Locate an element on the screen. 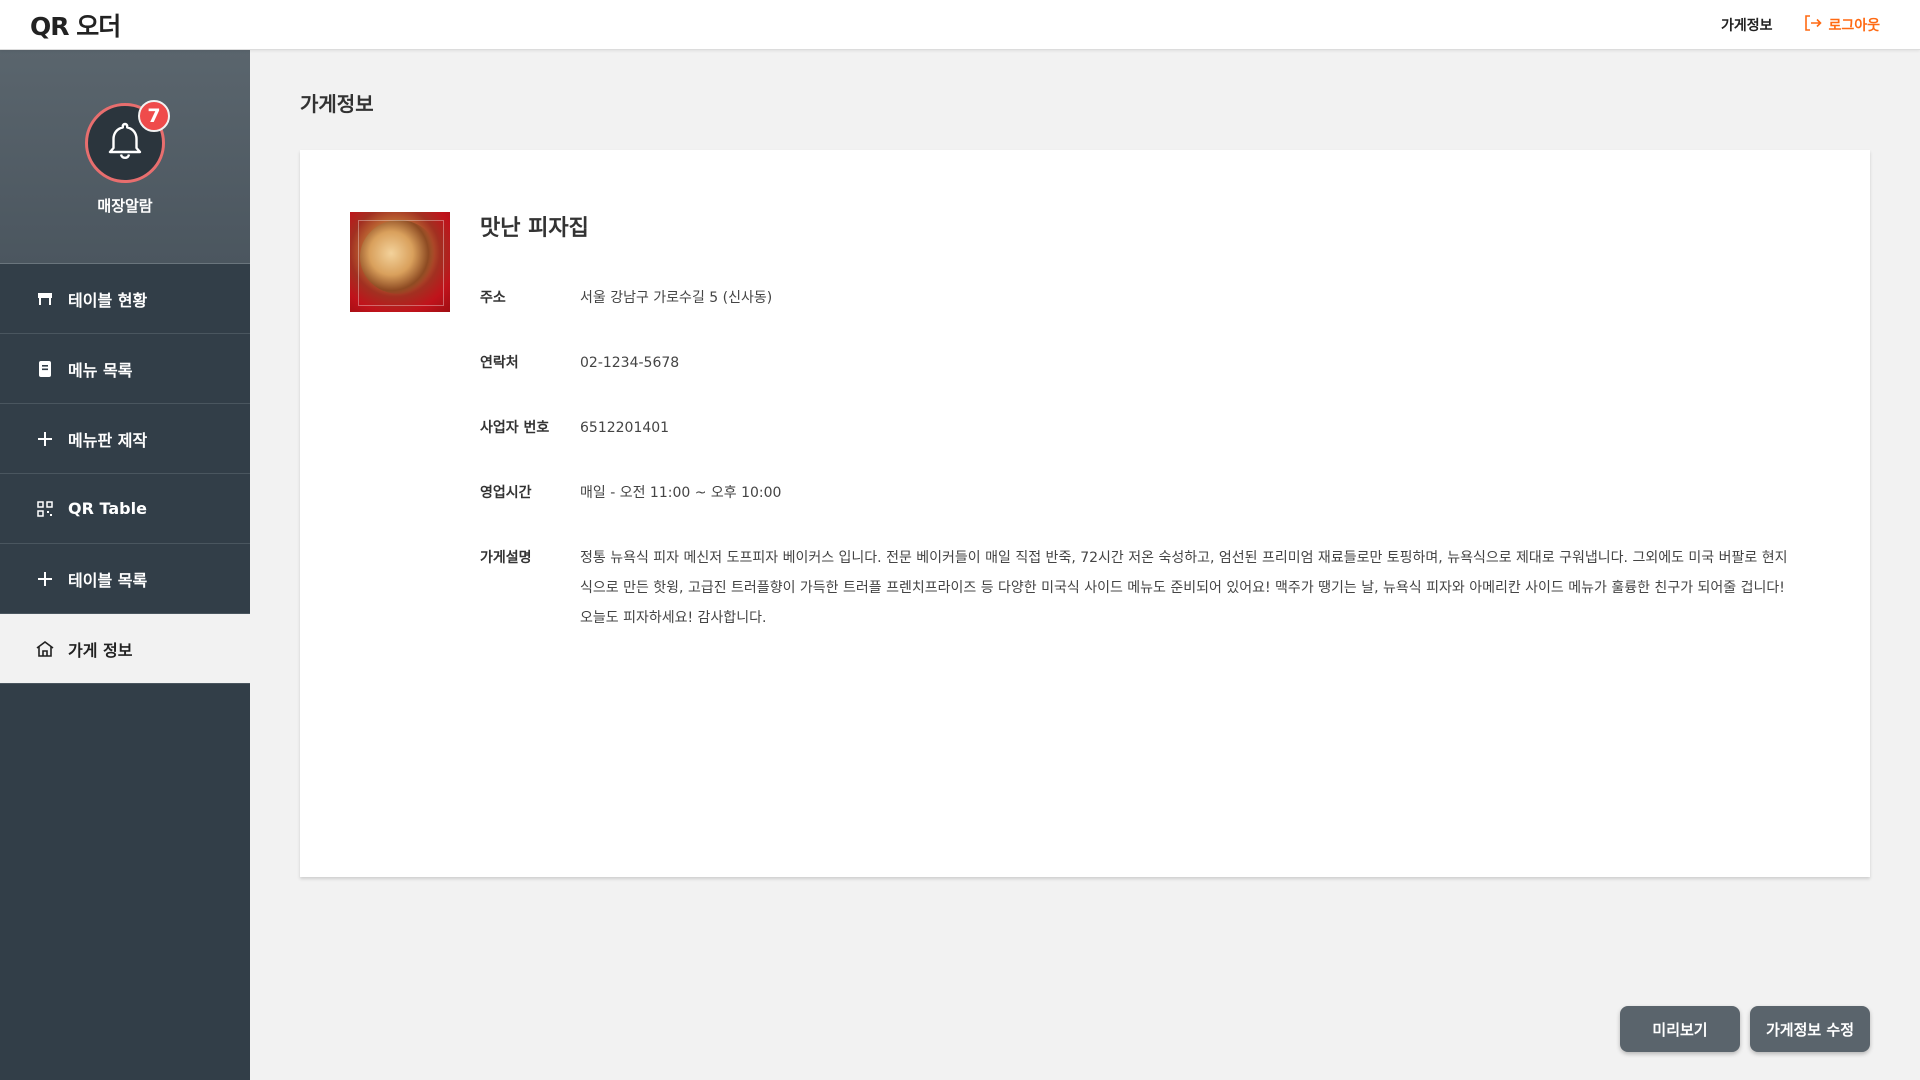  store-image is located at coordinates (400, 262).